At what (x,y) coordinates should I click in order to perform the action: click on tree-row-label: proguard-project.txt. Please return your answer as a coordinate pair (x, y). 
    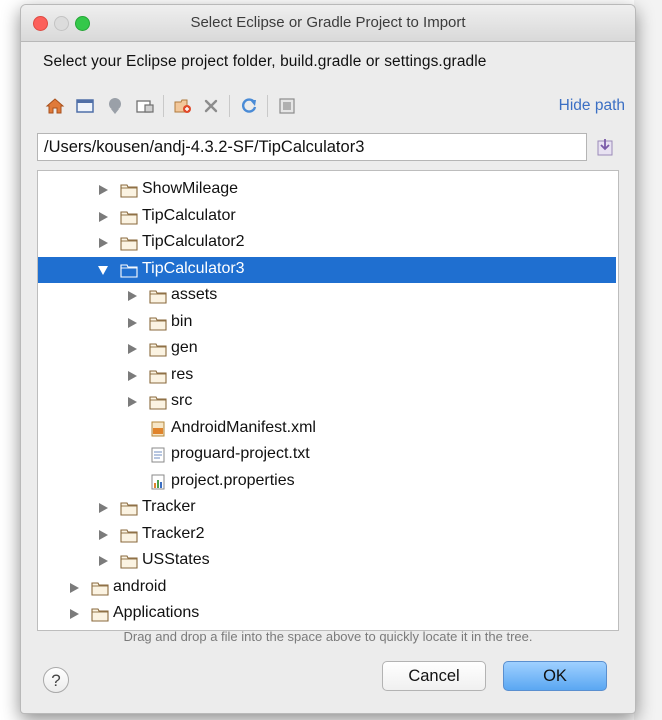
    Looking at the image, I should click on (240, 453).